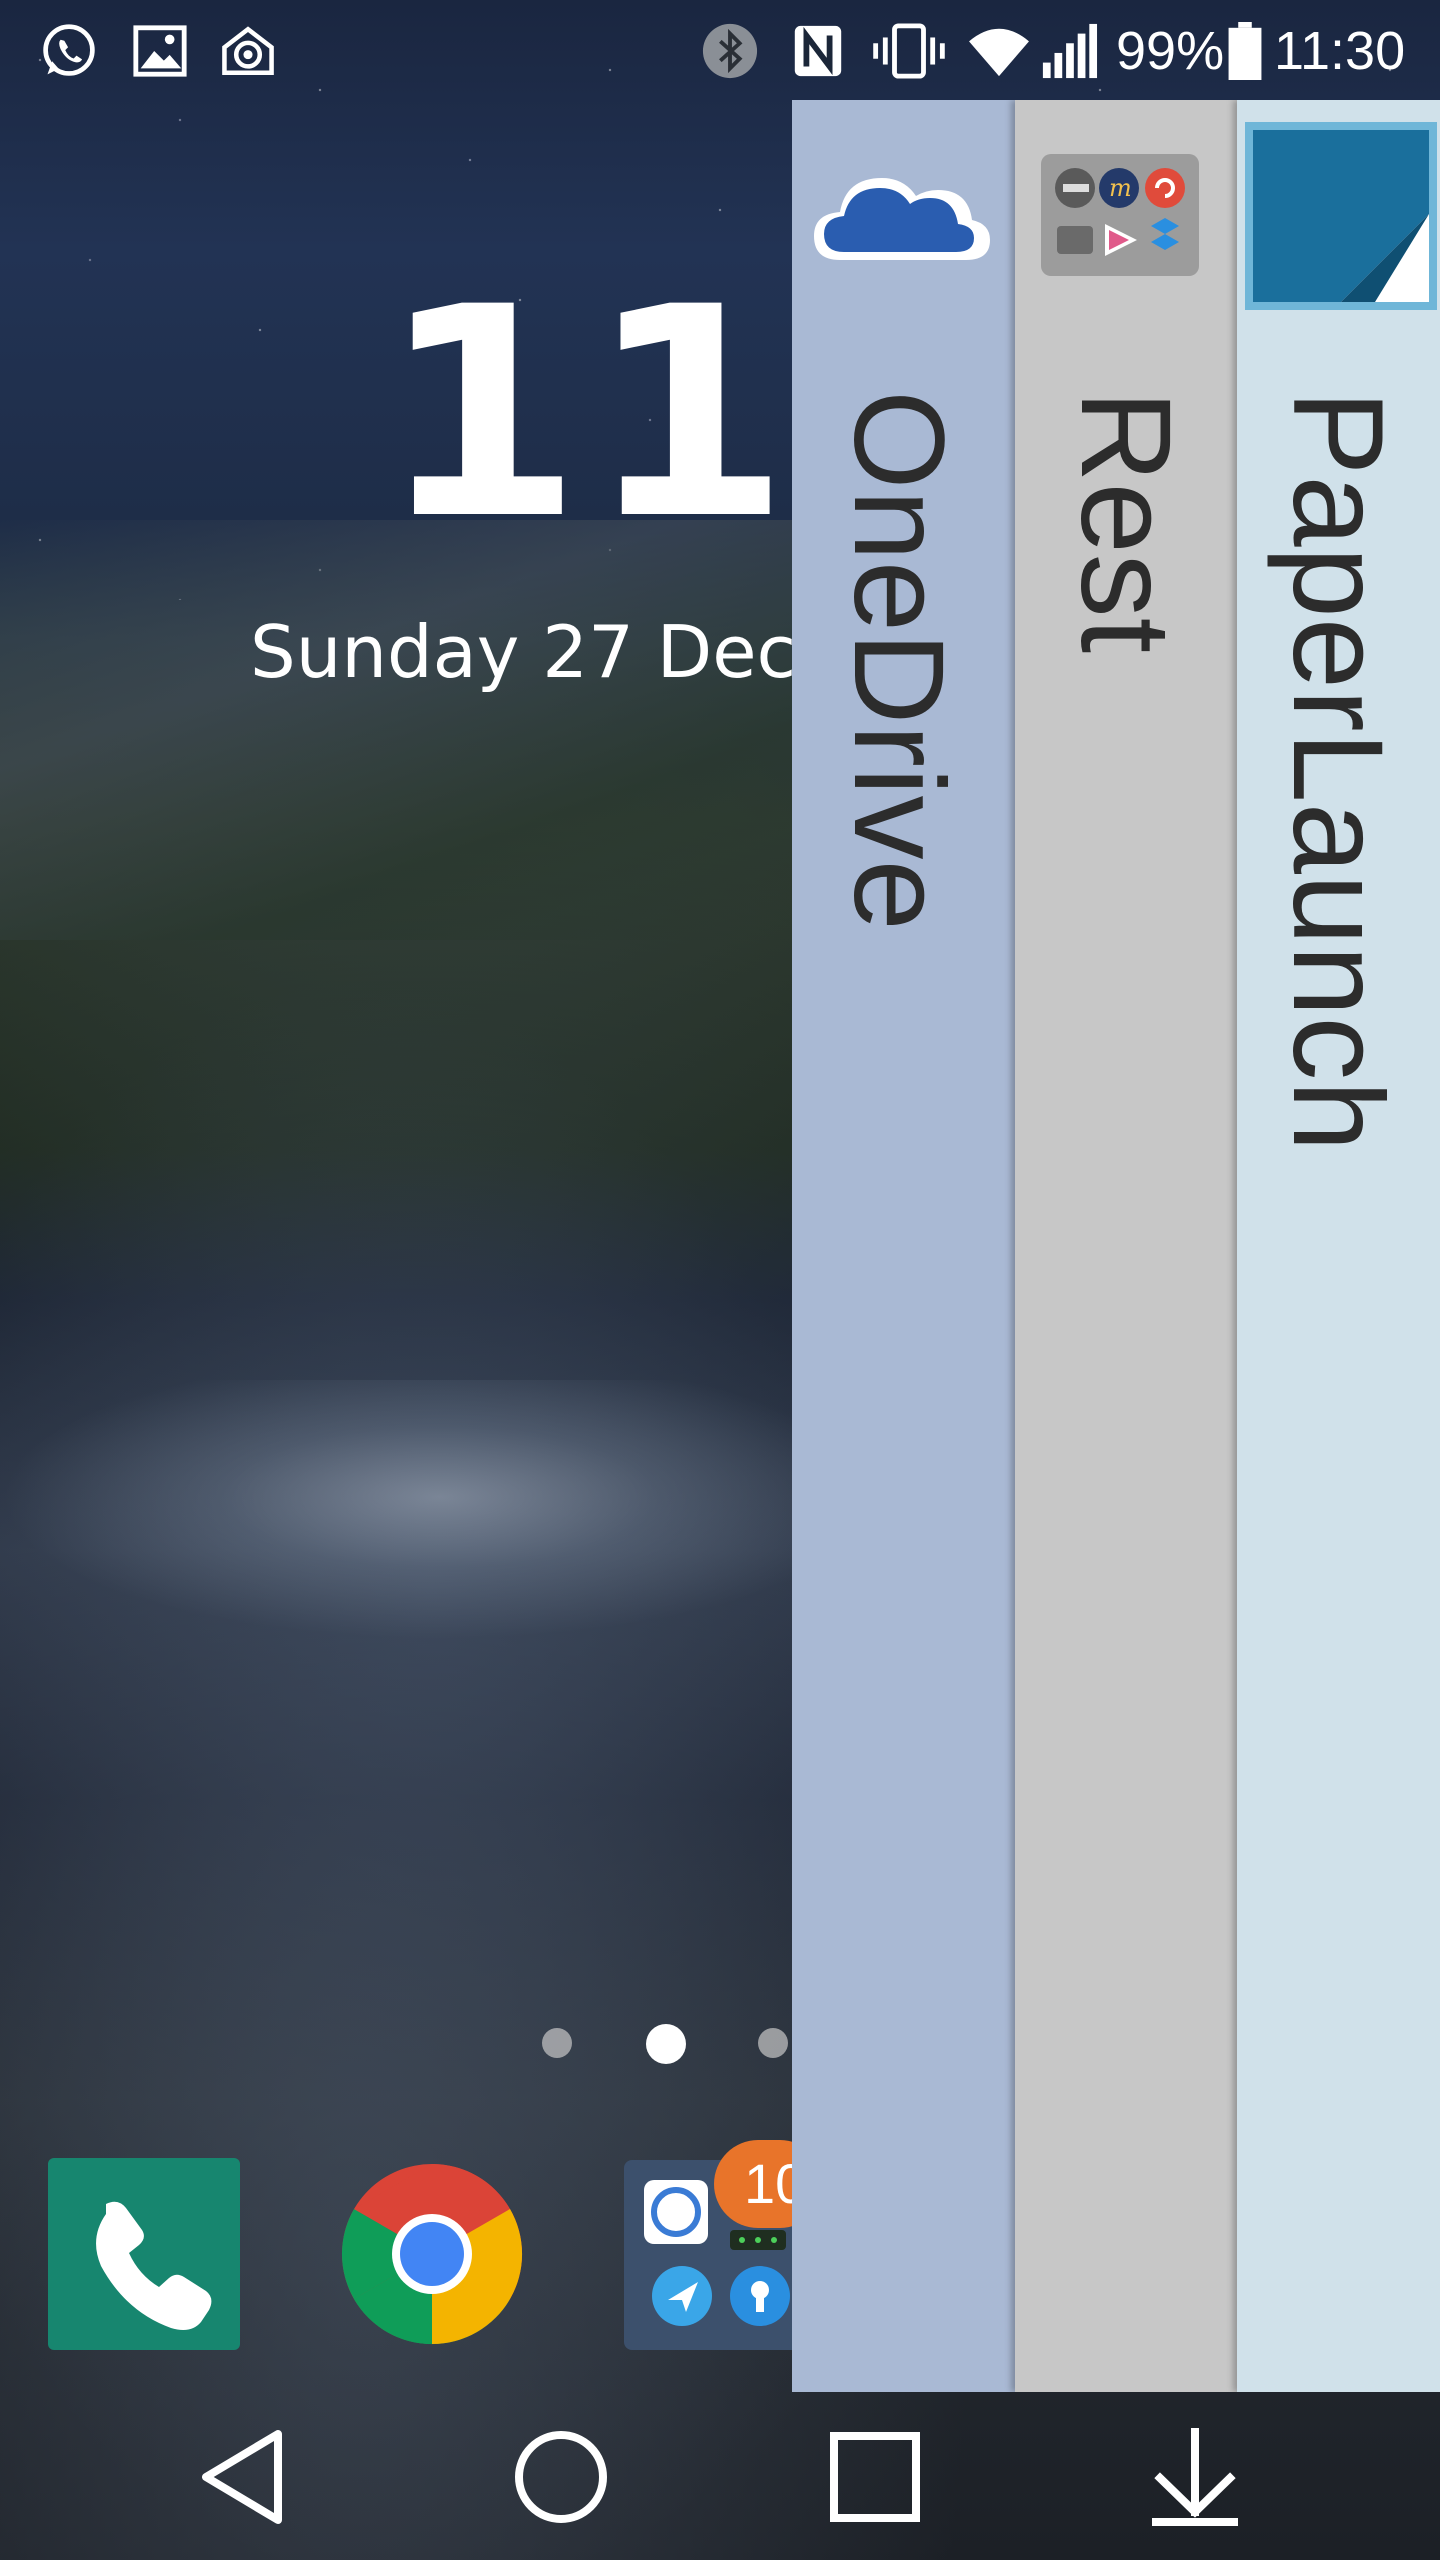  What do you see at coordinates (400, 1510) in the screenshot?
I see `wallpaper-stream` at bounding box center [400, 1510].